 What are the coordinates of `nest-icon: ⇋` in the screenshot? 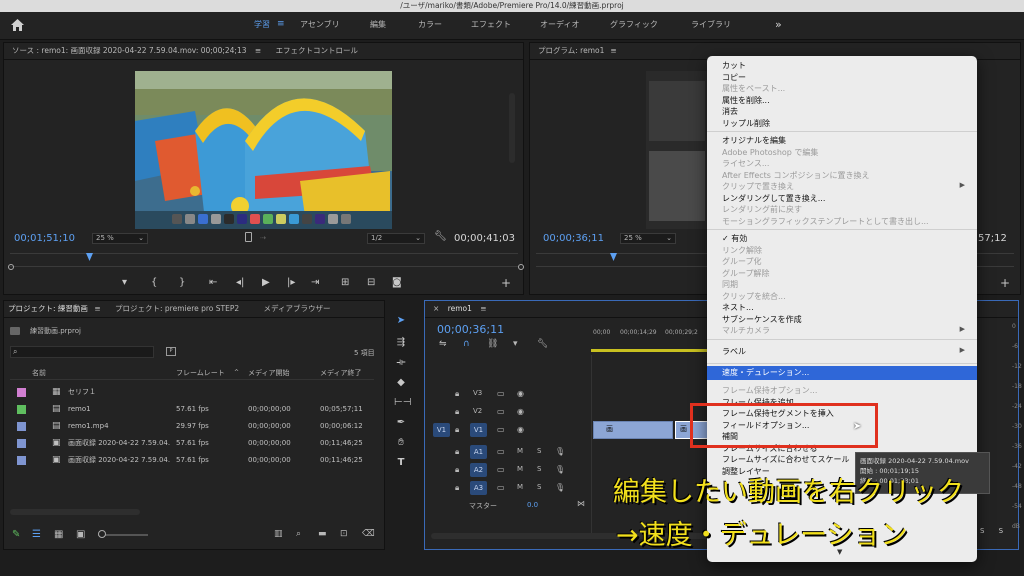 It's located at (443, 344).